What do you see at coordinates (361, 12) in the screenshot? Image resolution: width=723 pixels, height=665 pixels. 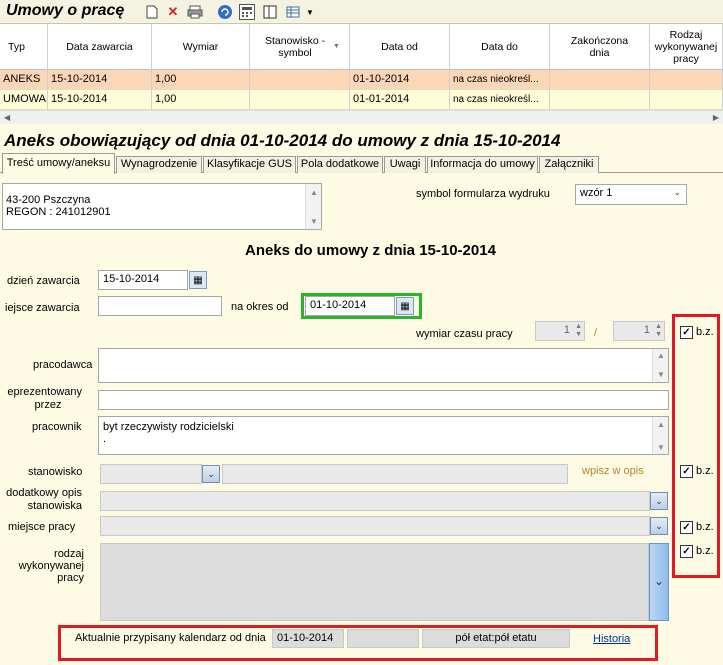 I see `toolbar: Umowy o pracę ✕ ▼` at bounding box center [361, 12].